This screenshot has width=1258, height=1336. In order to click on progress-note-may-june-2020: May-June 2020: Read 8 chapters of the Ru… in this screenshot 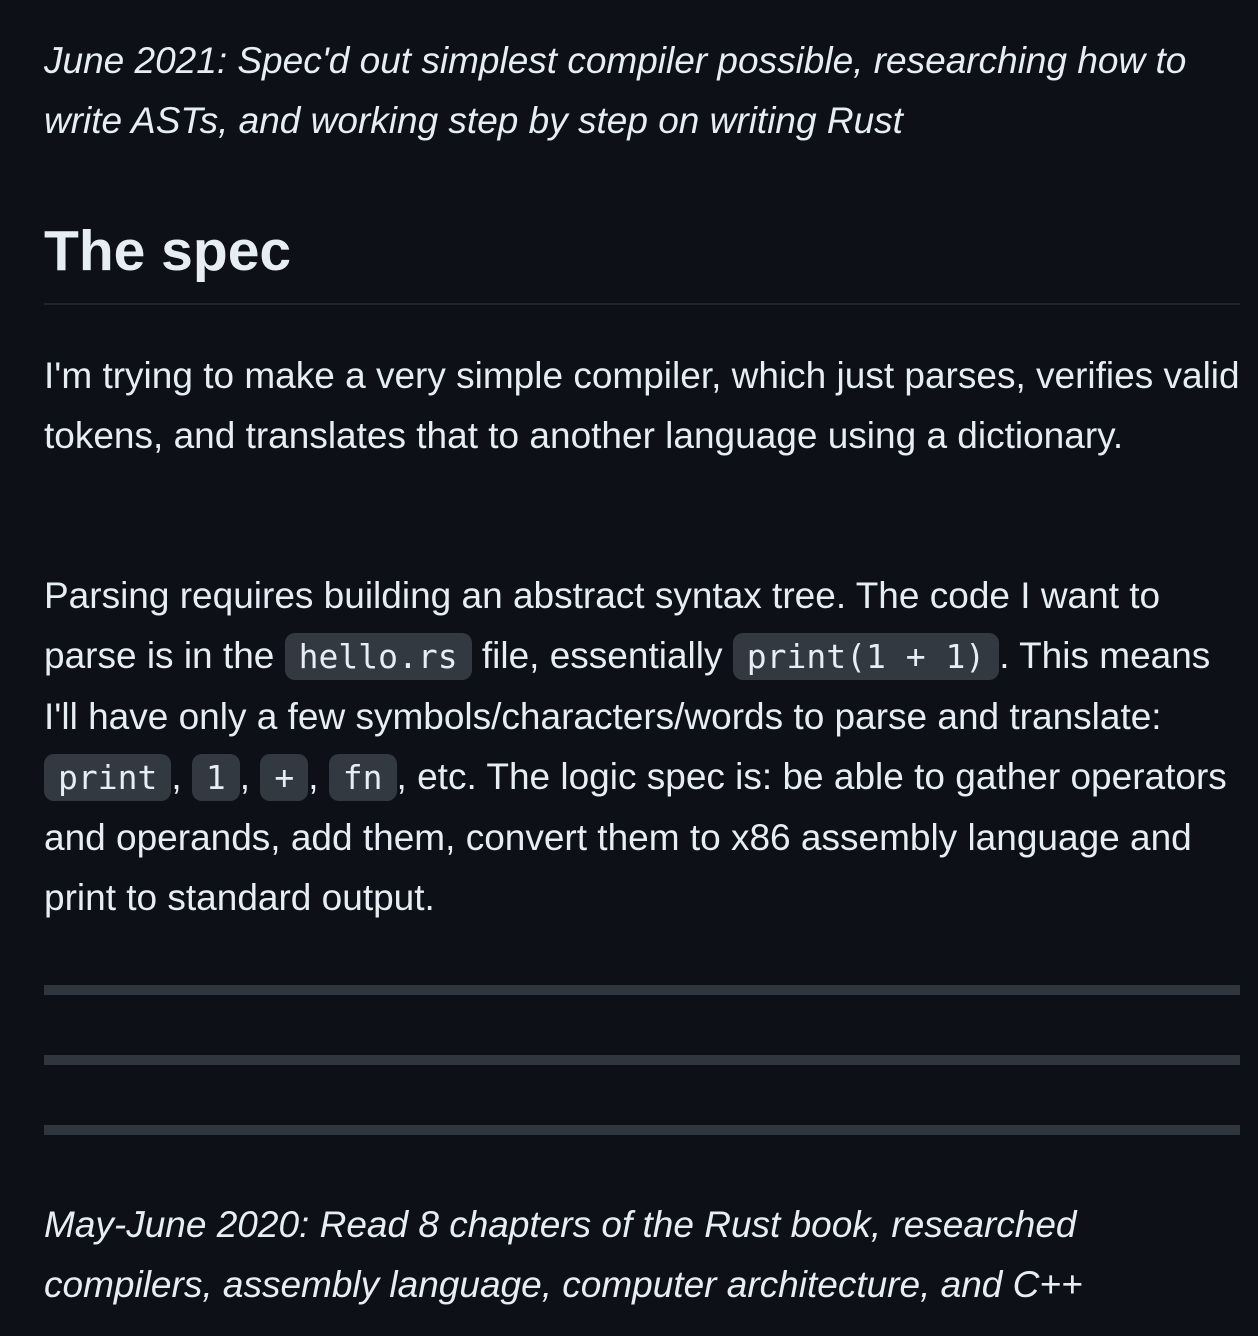, I will do `click(563, 1254)`.